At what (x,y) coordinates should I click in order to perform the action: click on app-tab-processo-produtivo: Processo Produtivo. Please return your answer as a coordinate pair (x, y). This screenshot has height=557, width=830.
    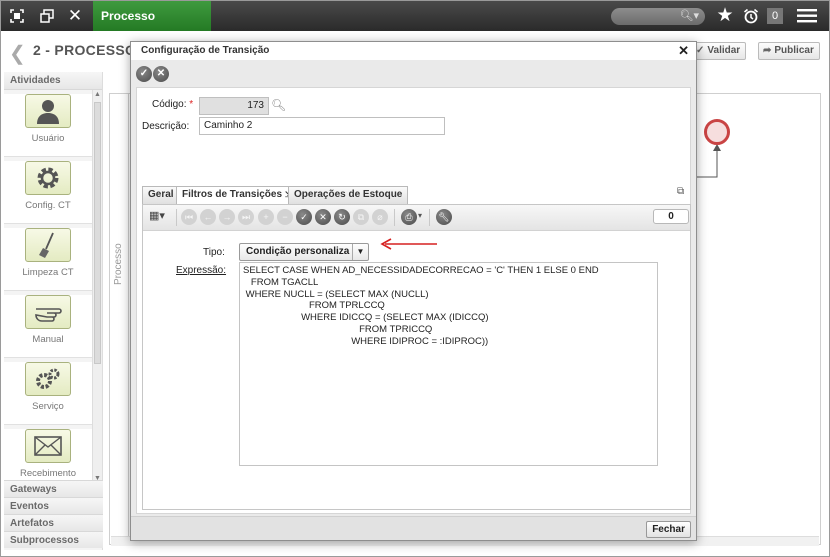
    Looking at the image, I should click on (152, 27).